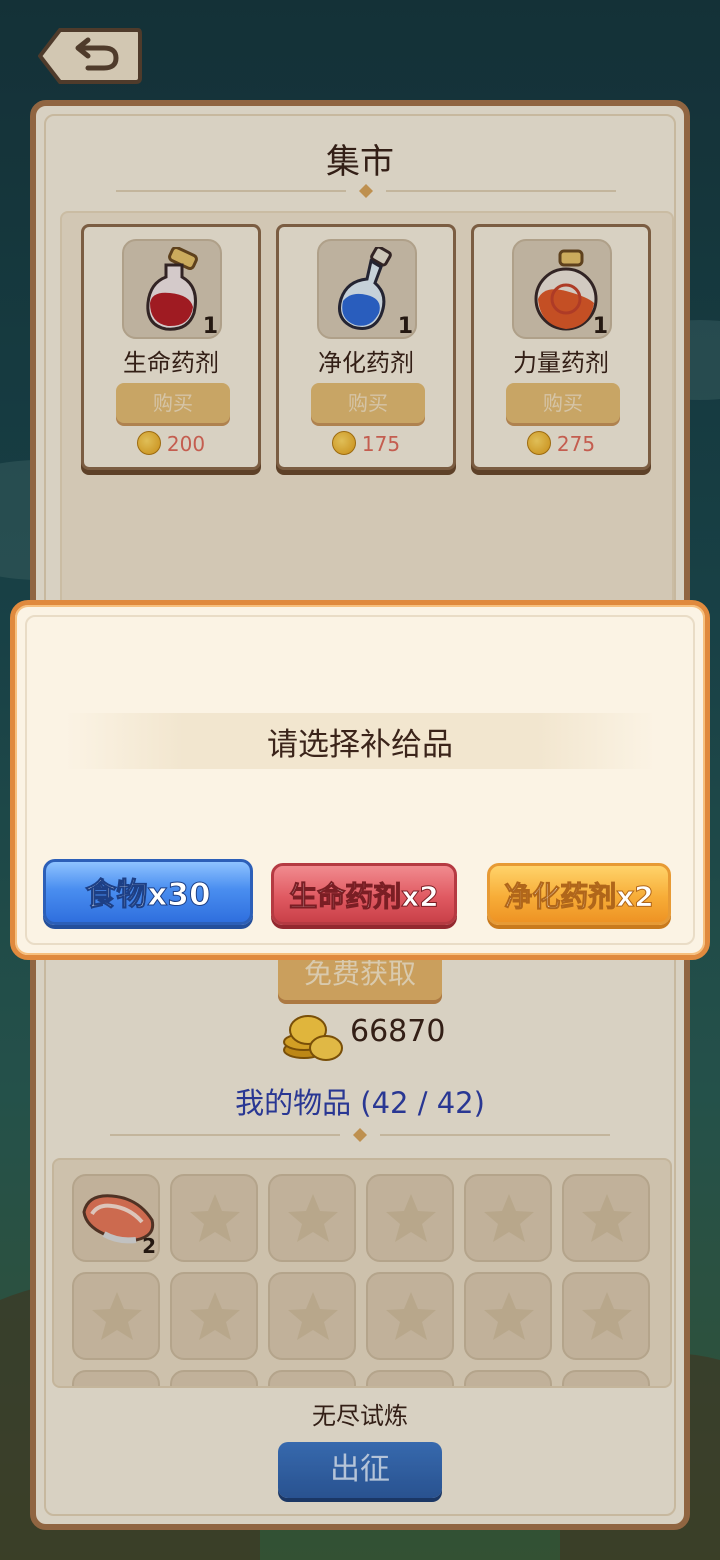  I want to click on purify-potion-option-button: 净化药剂x2, so click(579, 894).